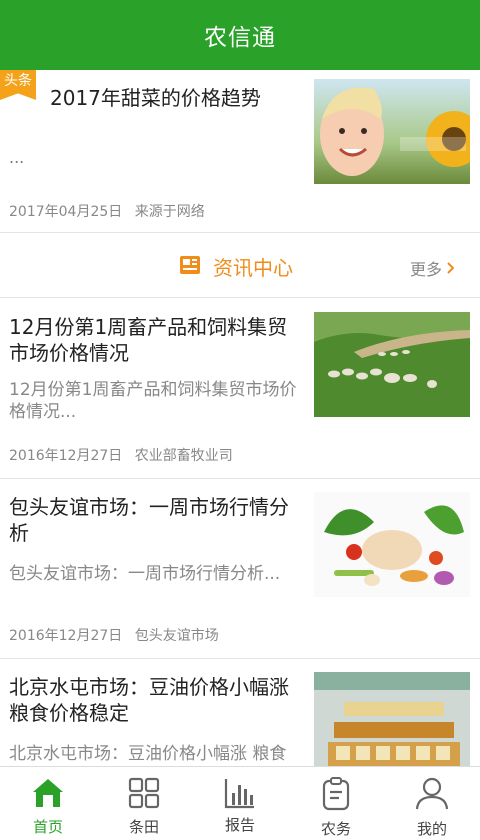 This screenshot has height=840, width=480. Describe the element at coordinates (432, 793) in the screenshot. I see `user-icon` at that location.